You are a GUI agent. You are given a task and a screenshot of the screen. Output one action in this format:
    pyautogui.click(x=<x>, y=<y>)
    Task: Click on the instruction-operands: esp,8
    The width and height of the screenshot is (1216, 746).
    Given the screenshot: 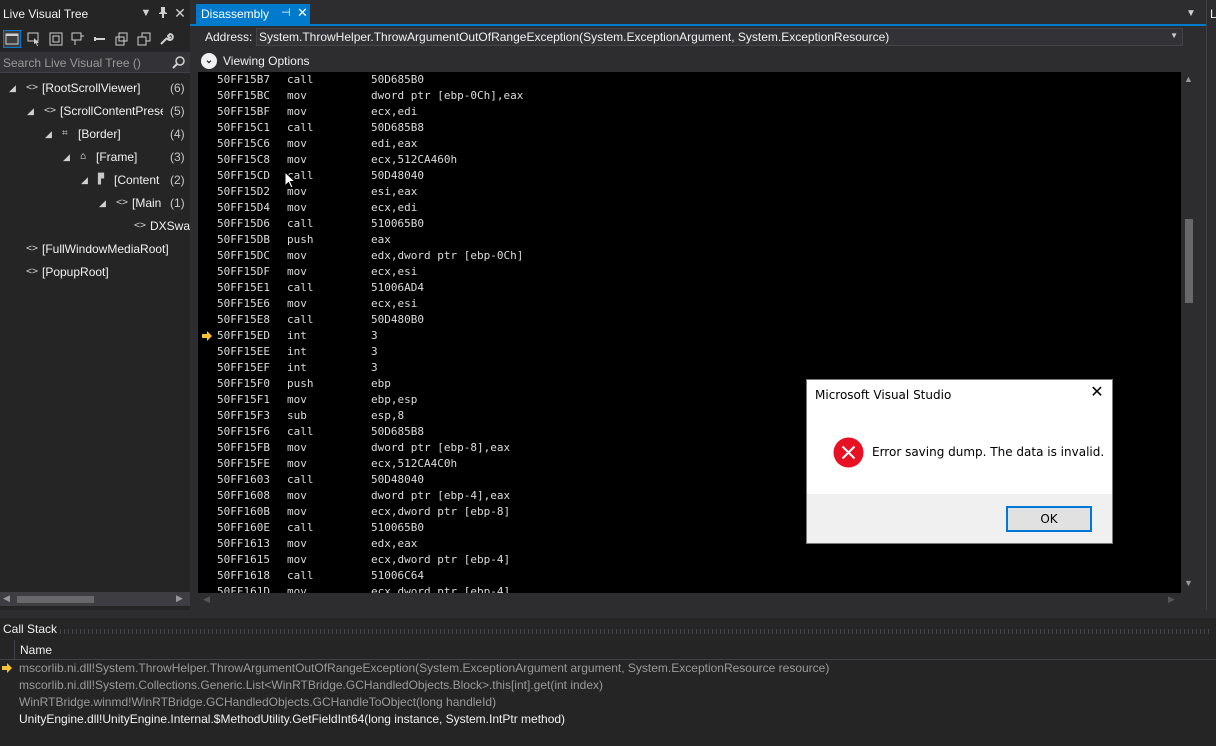 What is the action you would take?
    pyautogui.click(x=388, y=415)
    